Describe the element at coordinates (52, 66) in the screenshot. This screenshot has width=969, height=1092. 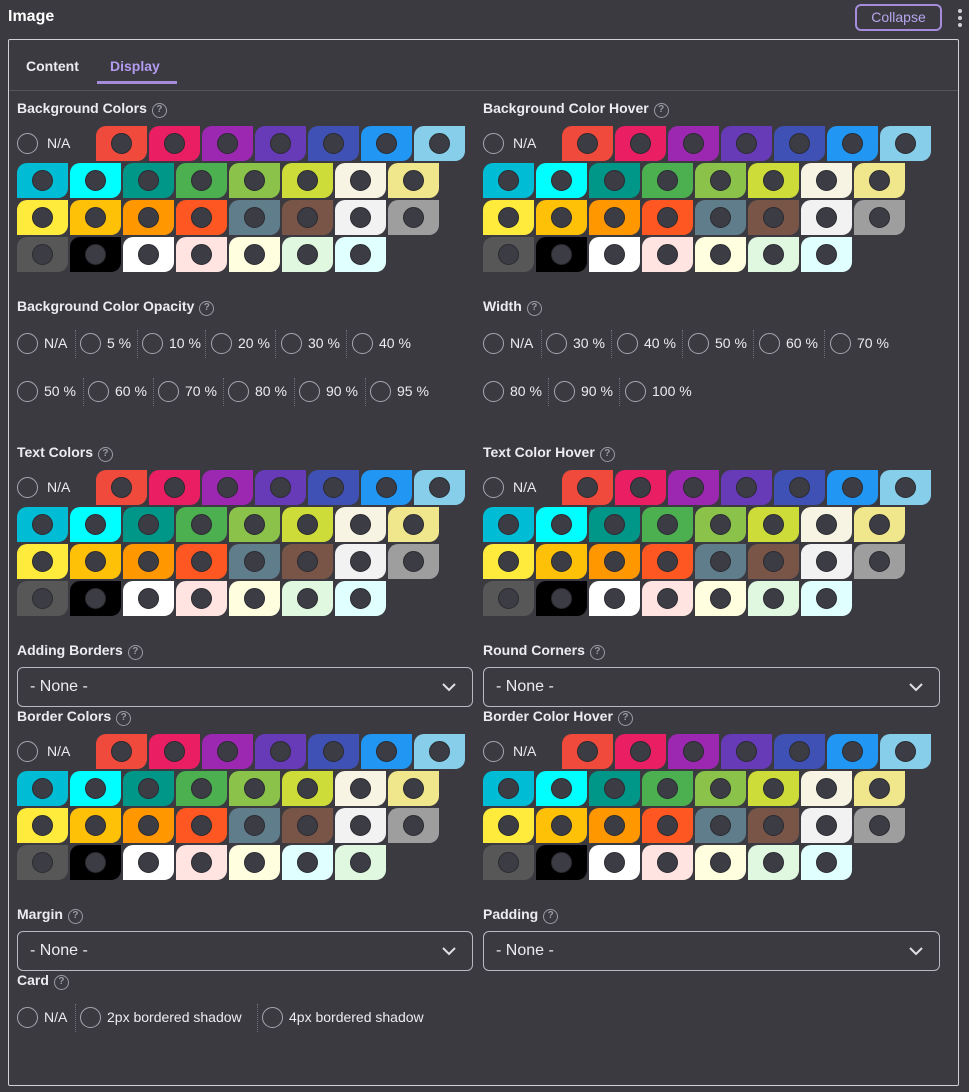
I see `tab-content: Content` at that location.